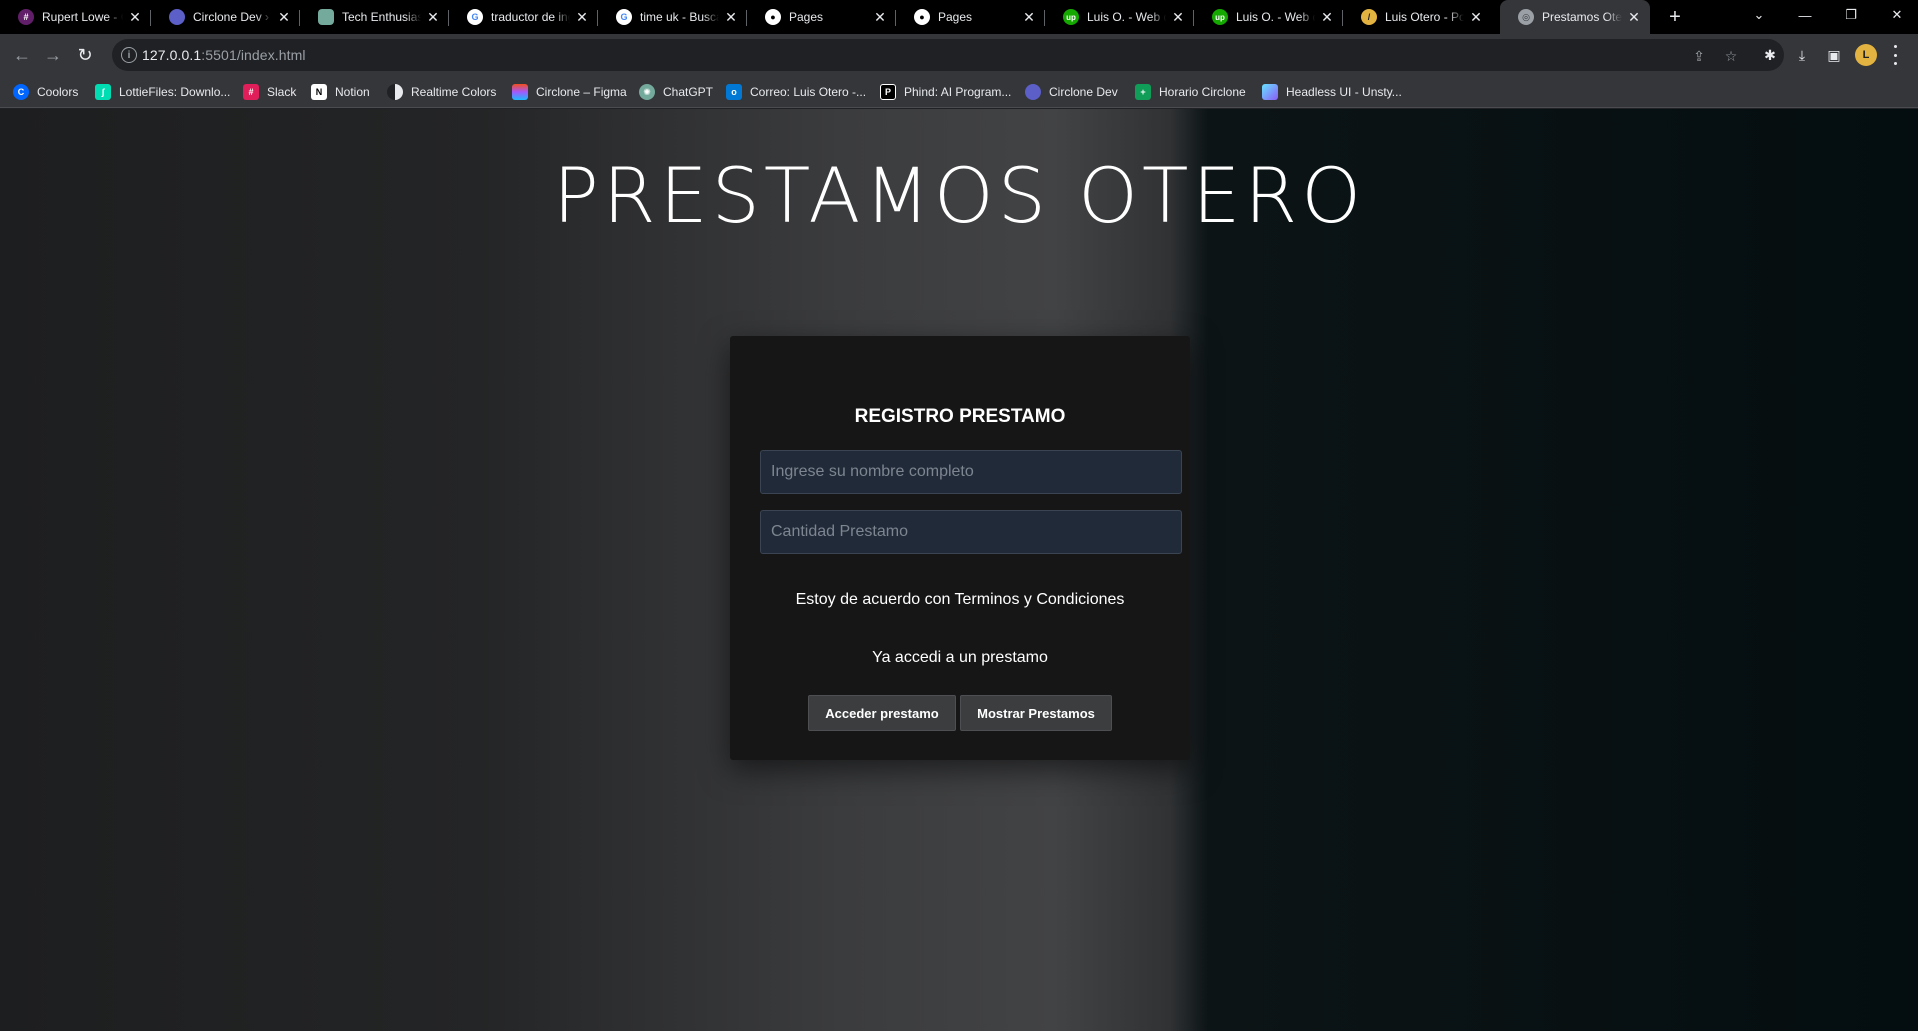 This screenshot has width=1918, height=1031. Describe the element at coordinates (672, 17) in the screenshot. I see `tab: G time uk - Buscar ✕` at that location.